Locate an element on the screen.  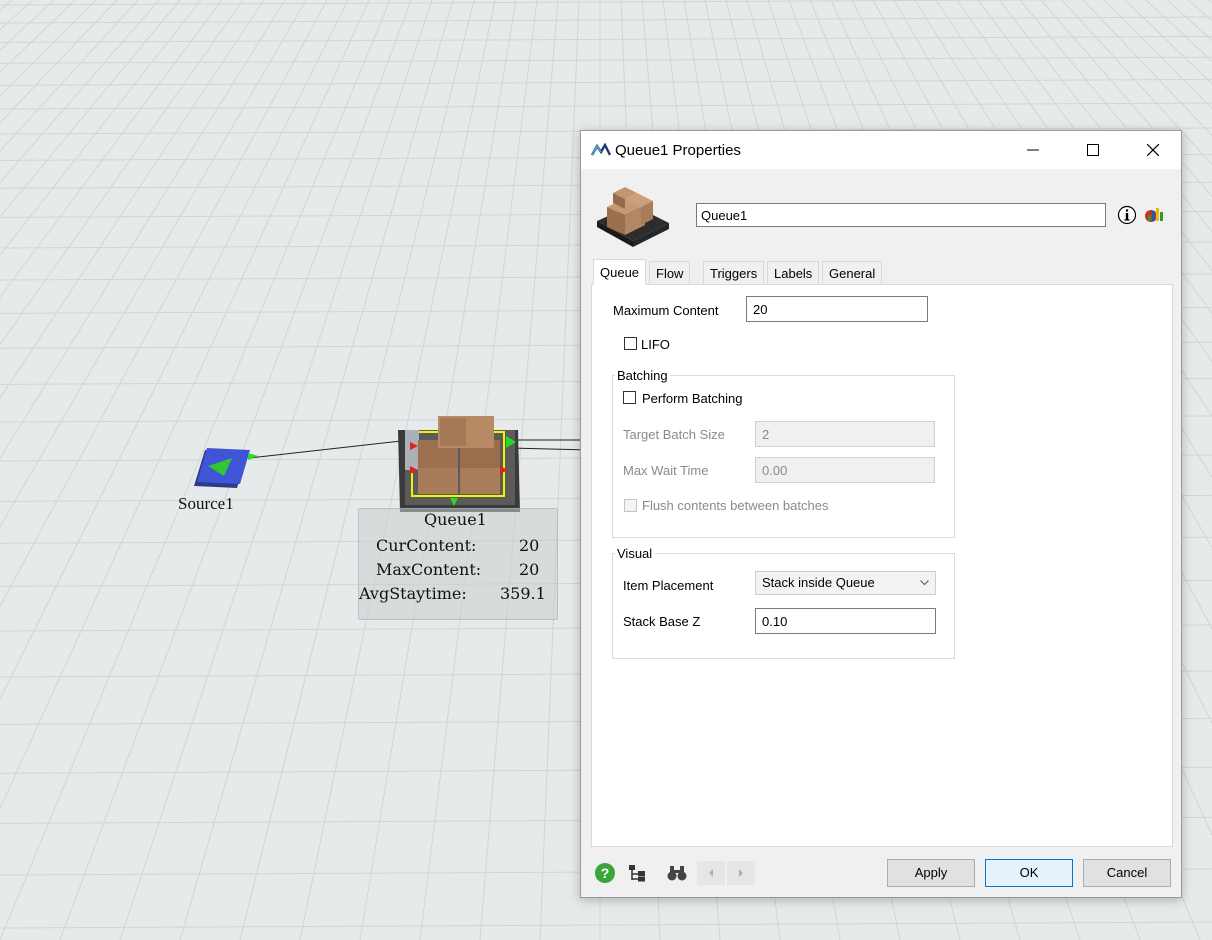
close-button is located at coordinates (1153, 150).